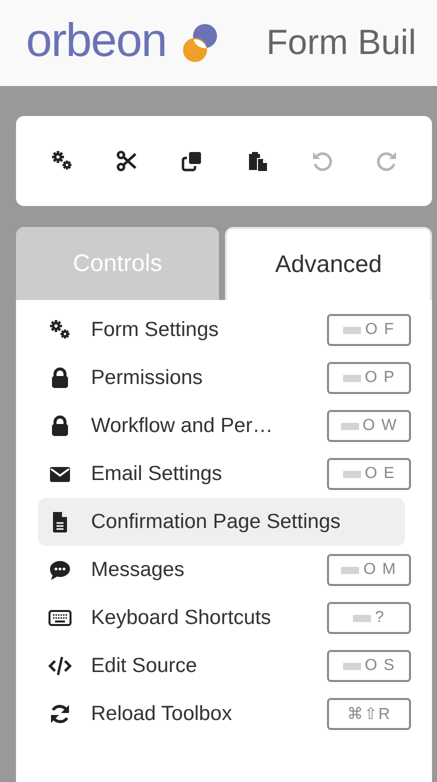  I want to click on menu-label: Keyboard Shortcuts, so click(181, 618).